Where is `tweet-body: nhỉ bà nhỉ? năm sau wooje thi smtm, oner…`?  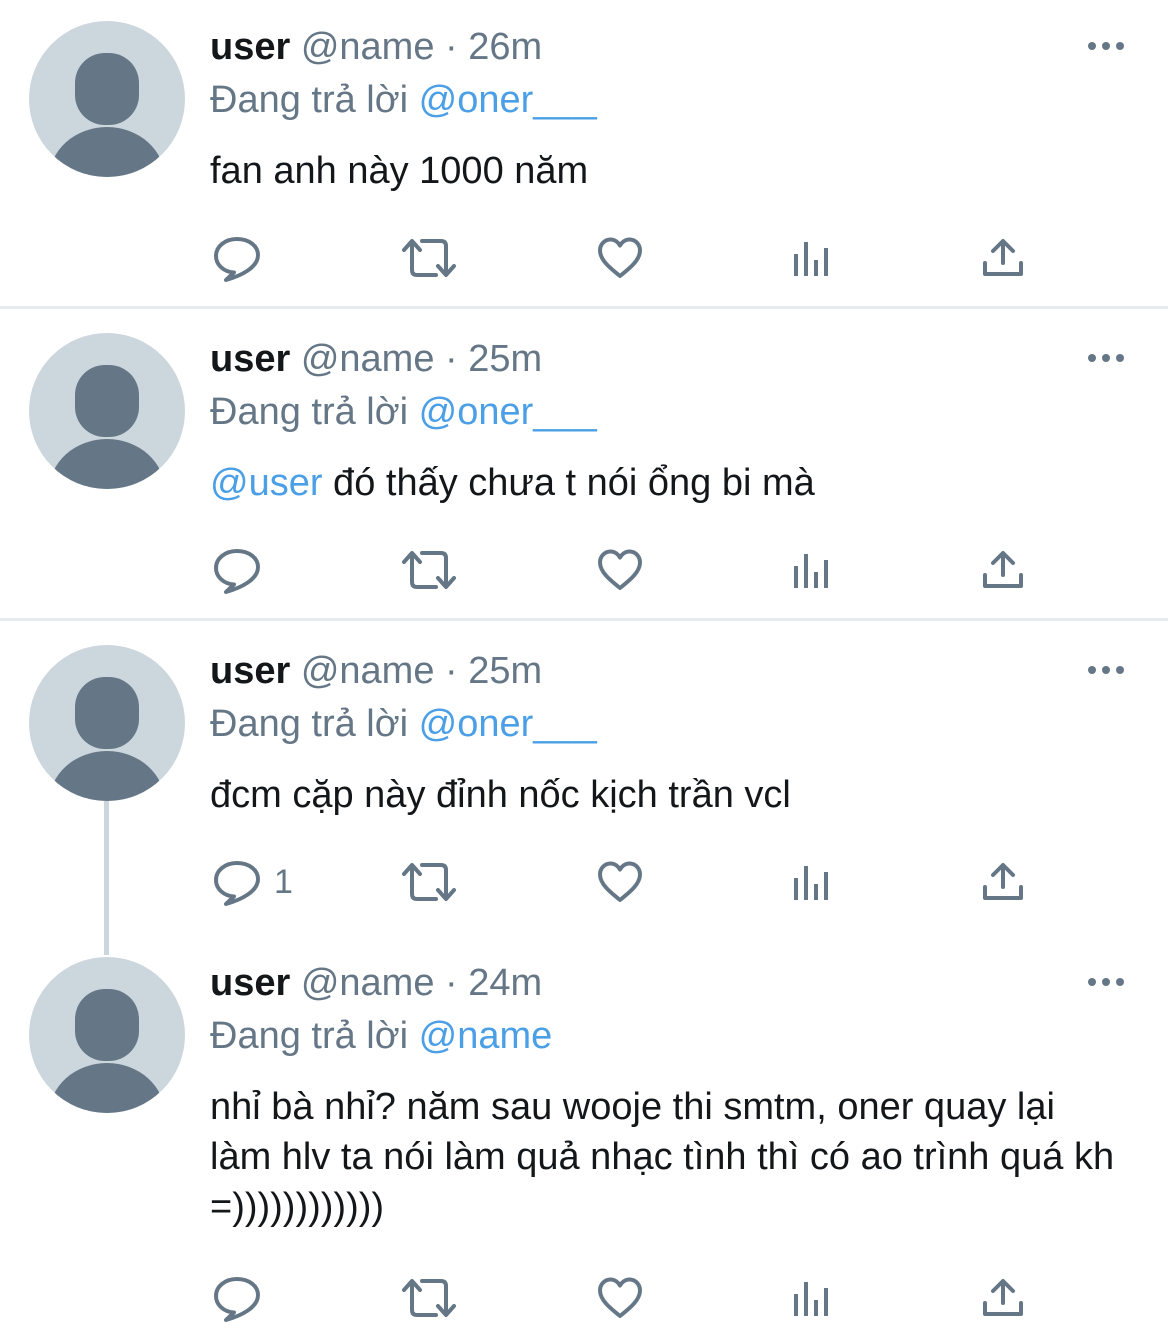
tweet-body: nhỉ bà nhỉ? năm sau wooje thi smtm, oner… is located at coordinates (662, 1157).